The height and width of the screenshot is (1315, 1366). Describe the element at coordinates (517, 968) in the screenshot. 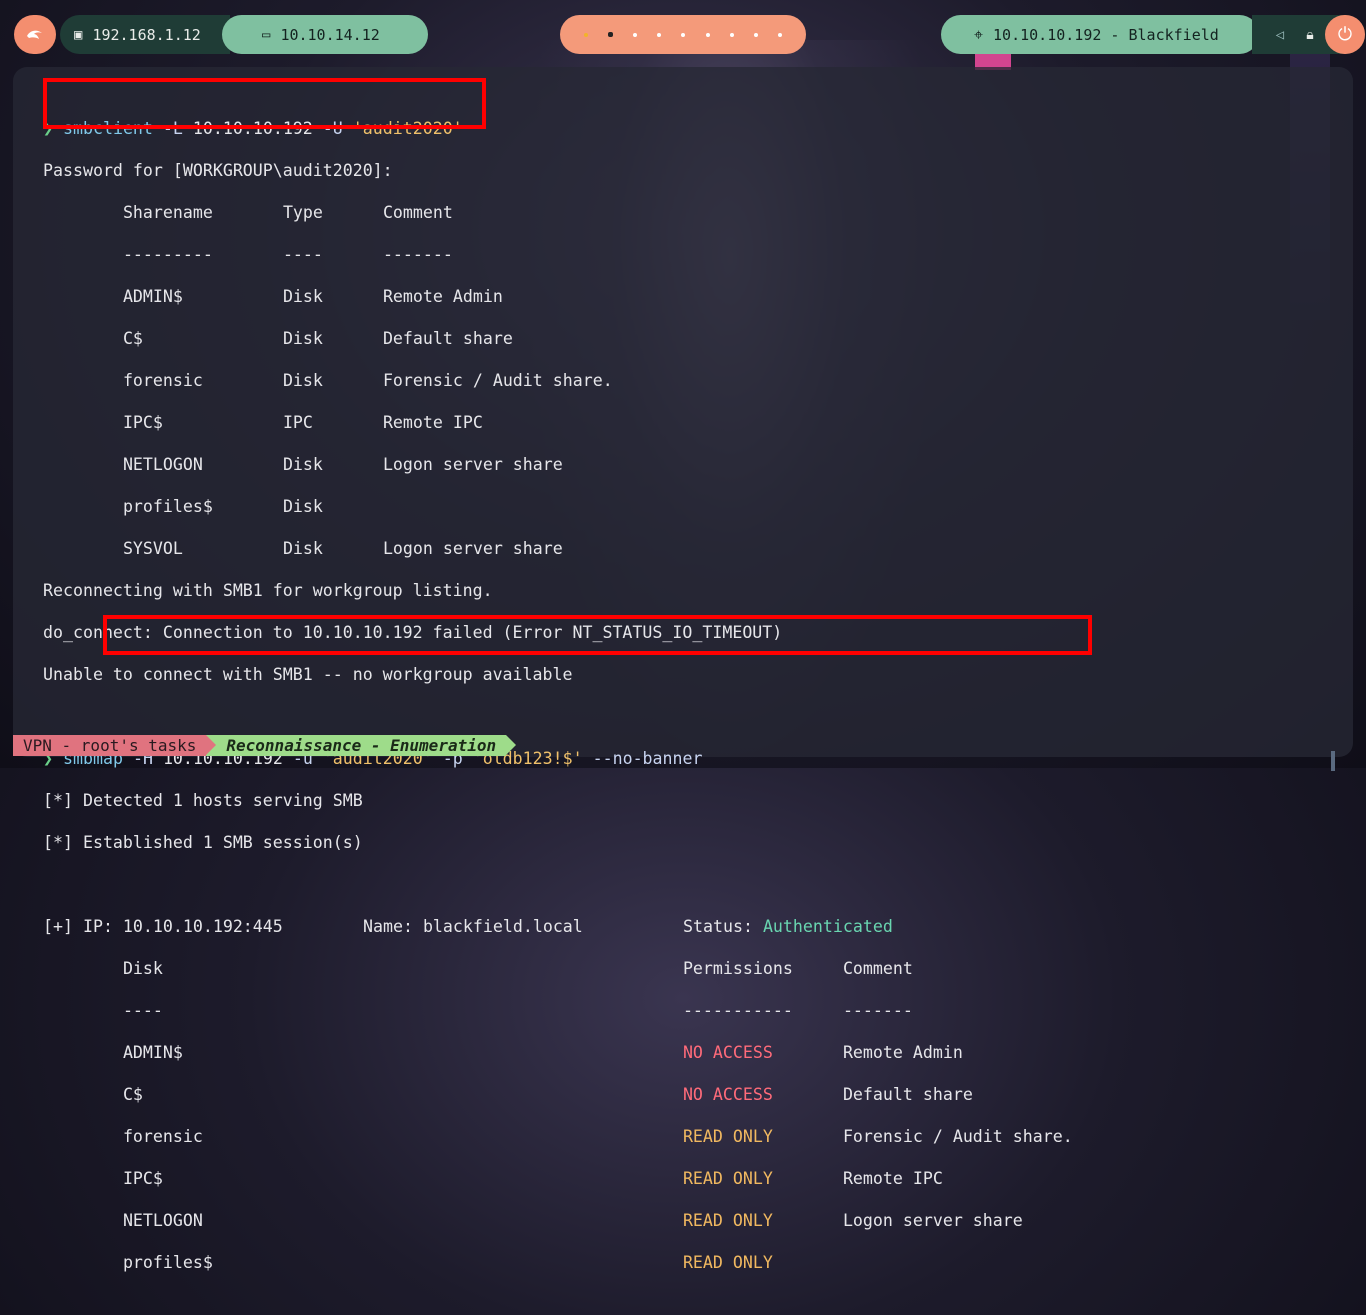

I see `table-header: Disk Permissions Comment` at that location.